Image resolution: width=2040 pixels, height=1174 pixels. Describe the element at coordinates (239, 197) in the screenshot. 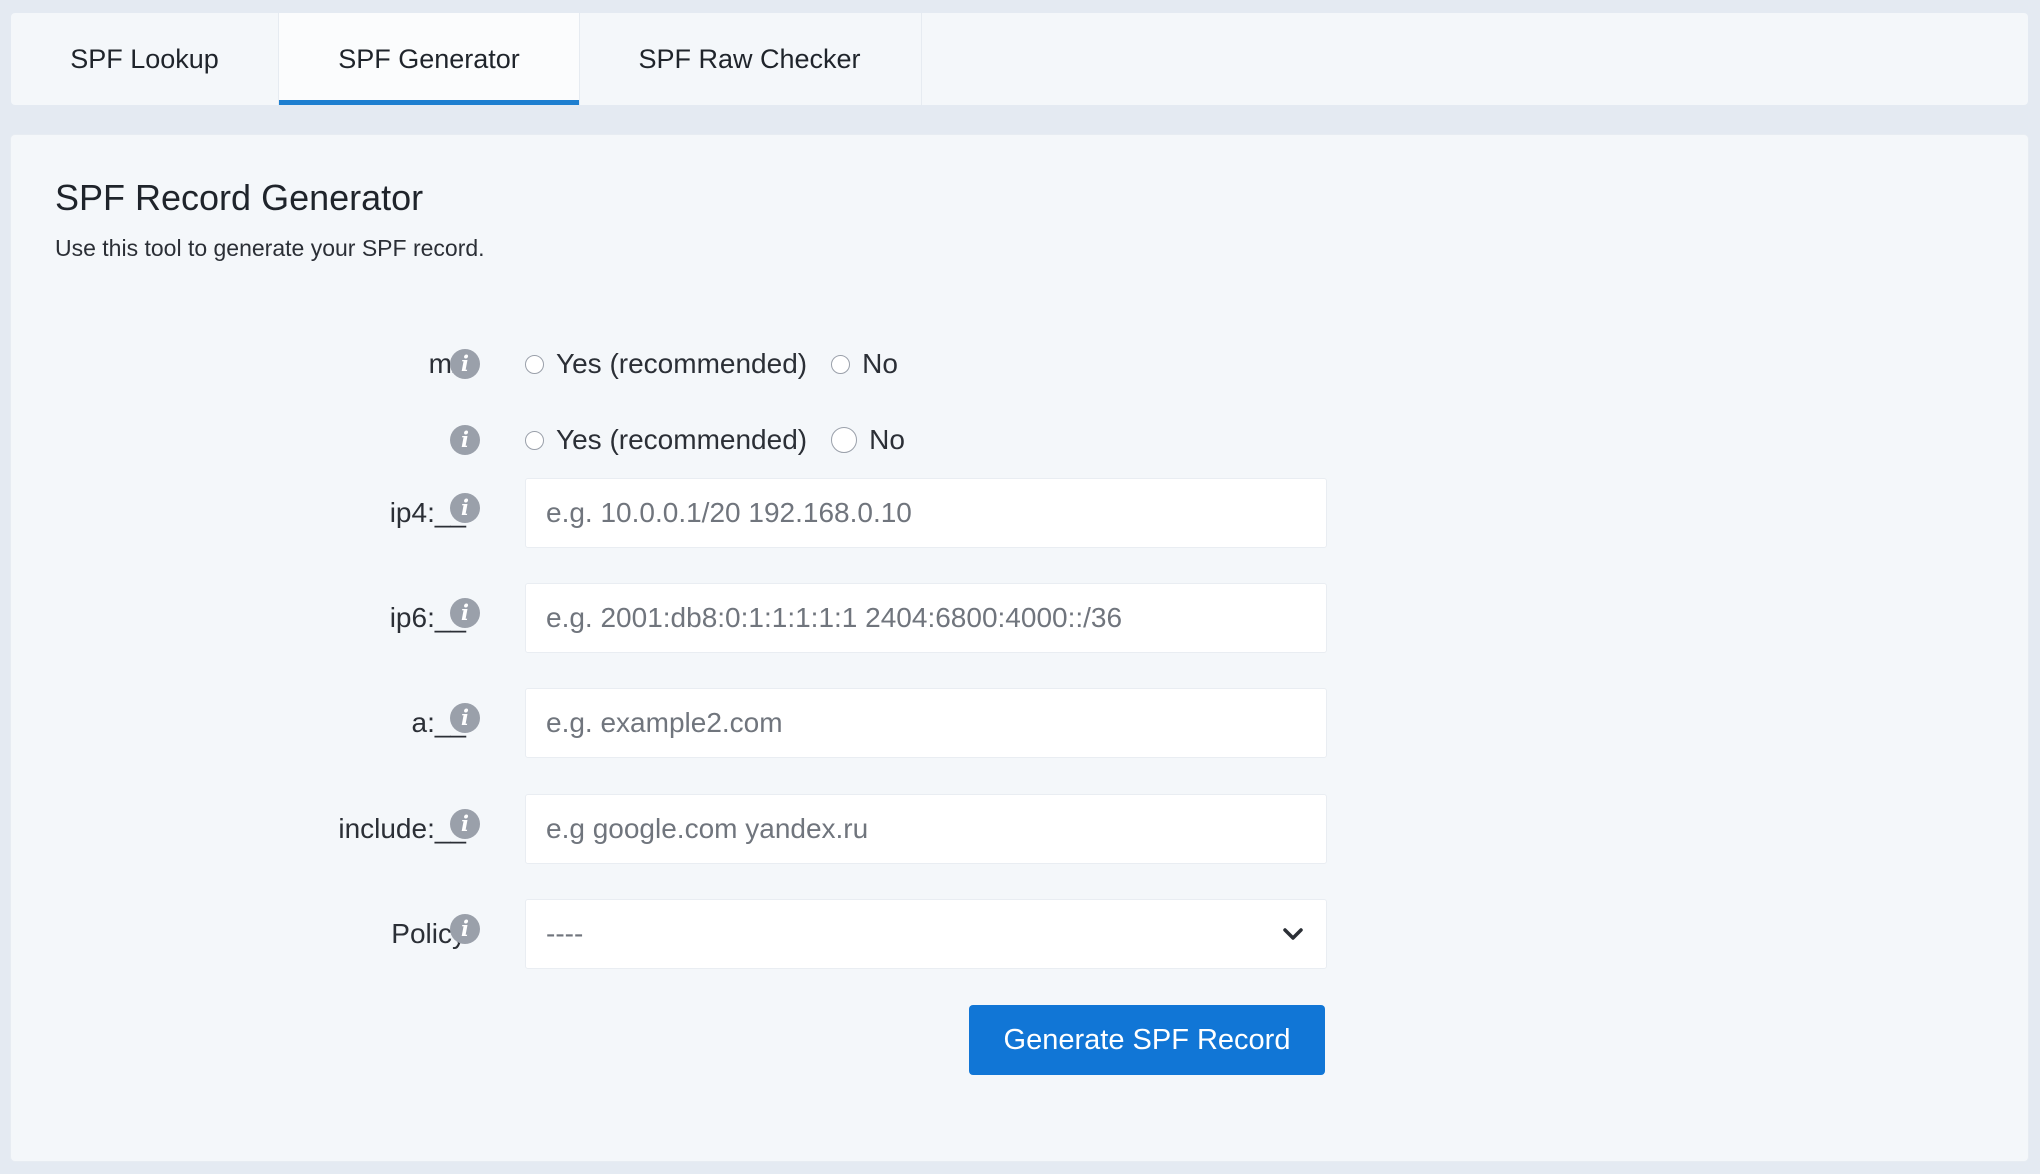

I see `page-title: SPF Record Generator` at that location.